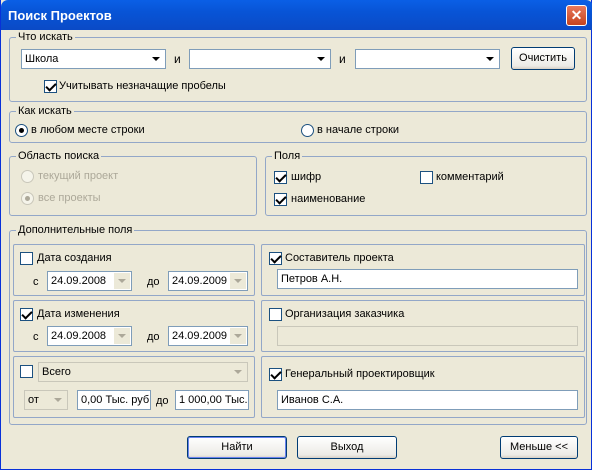 This screenshot has width=592, height=470. I want to click on name-label: наименование, so click(328, 199).